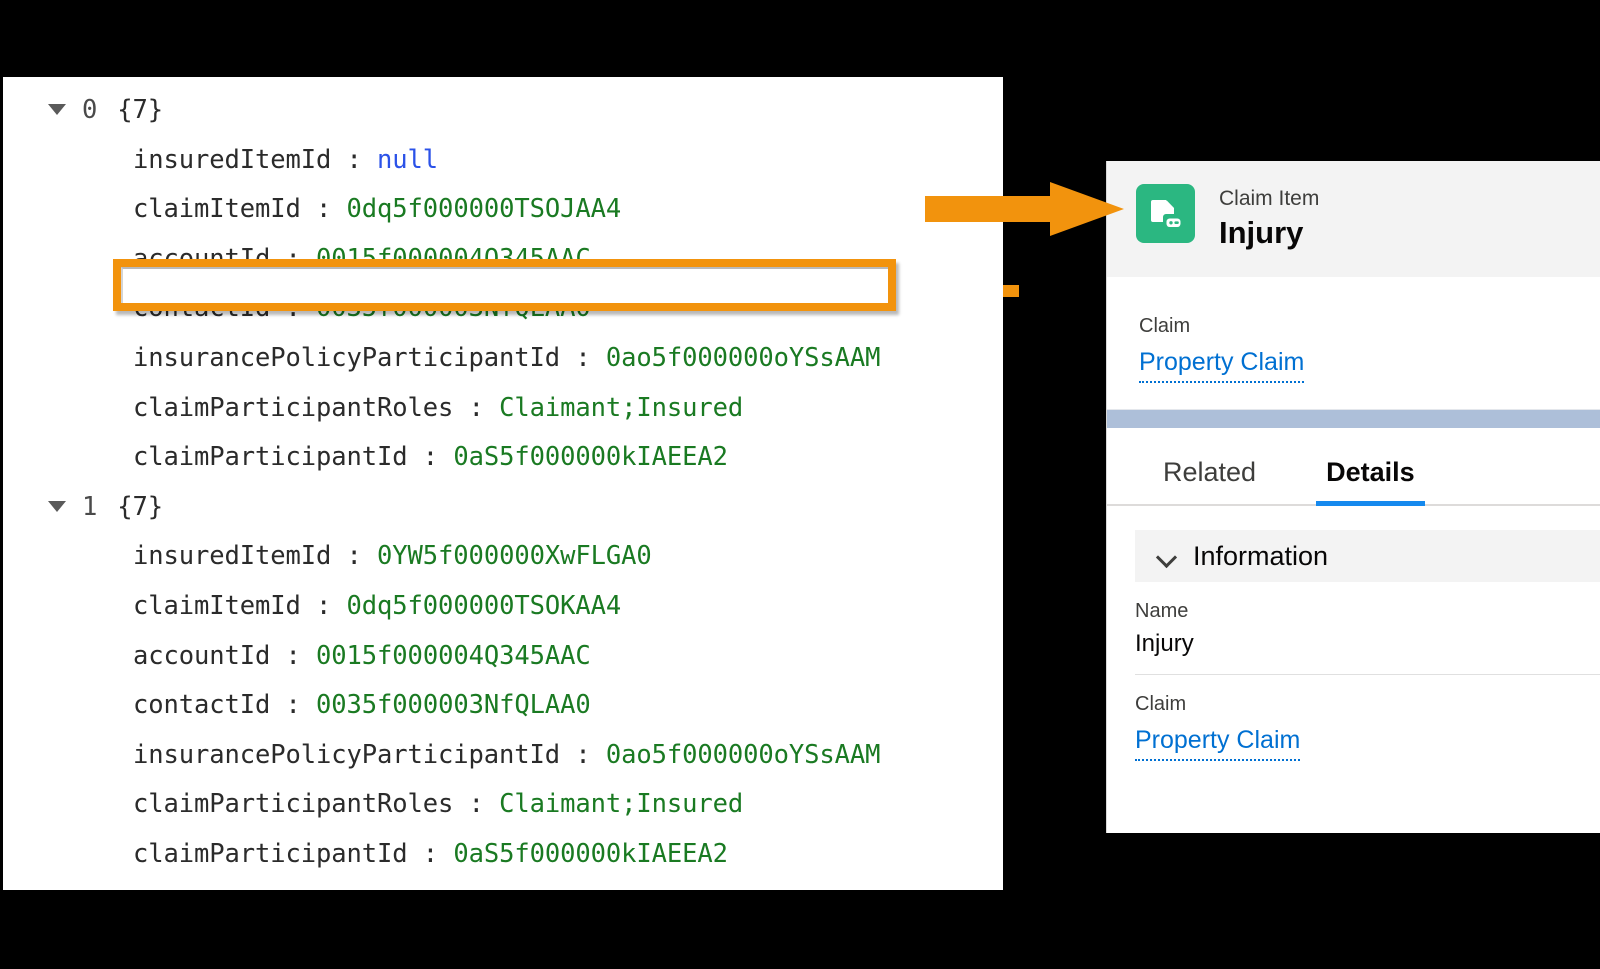 The image size is (1600, 969). I want to click on json-property-row: claimItemId : 0dq5f000000TSOKAA4, so click(377, 606).